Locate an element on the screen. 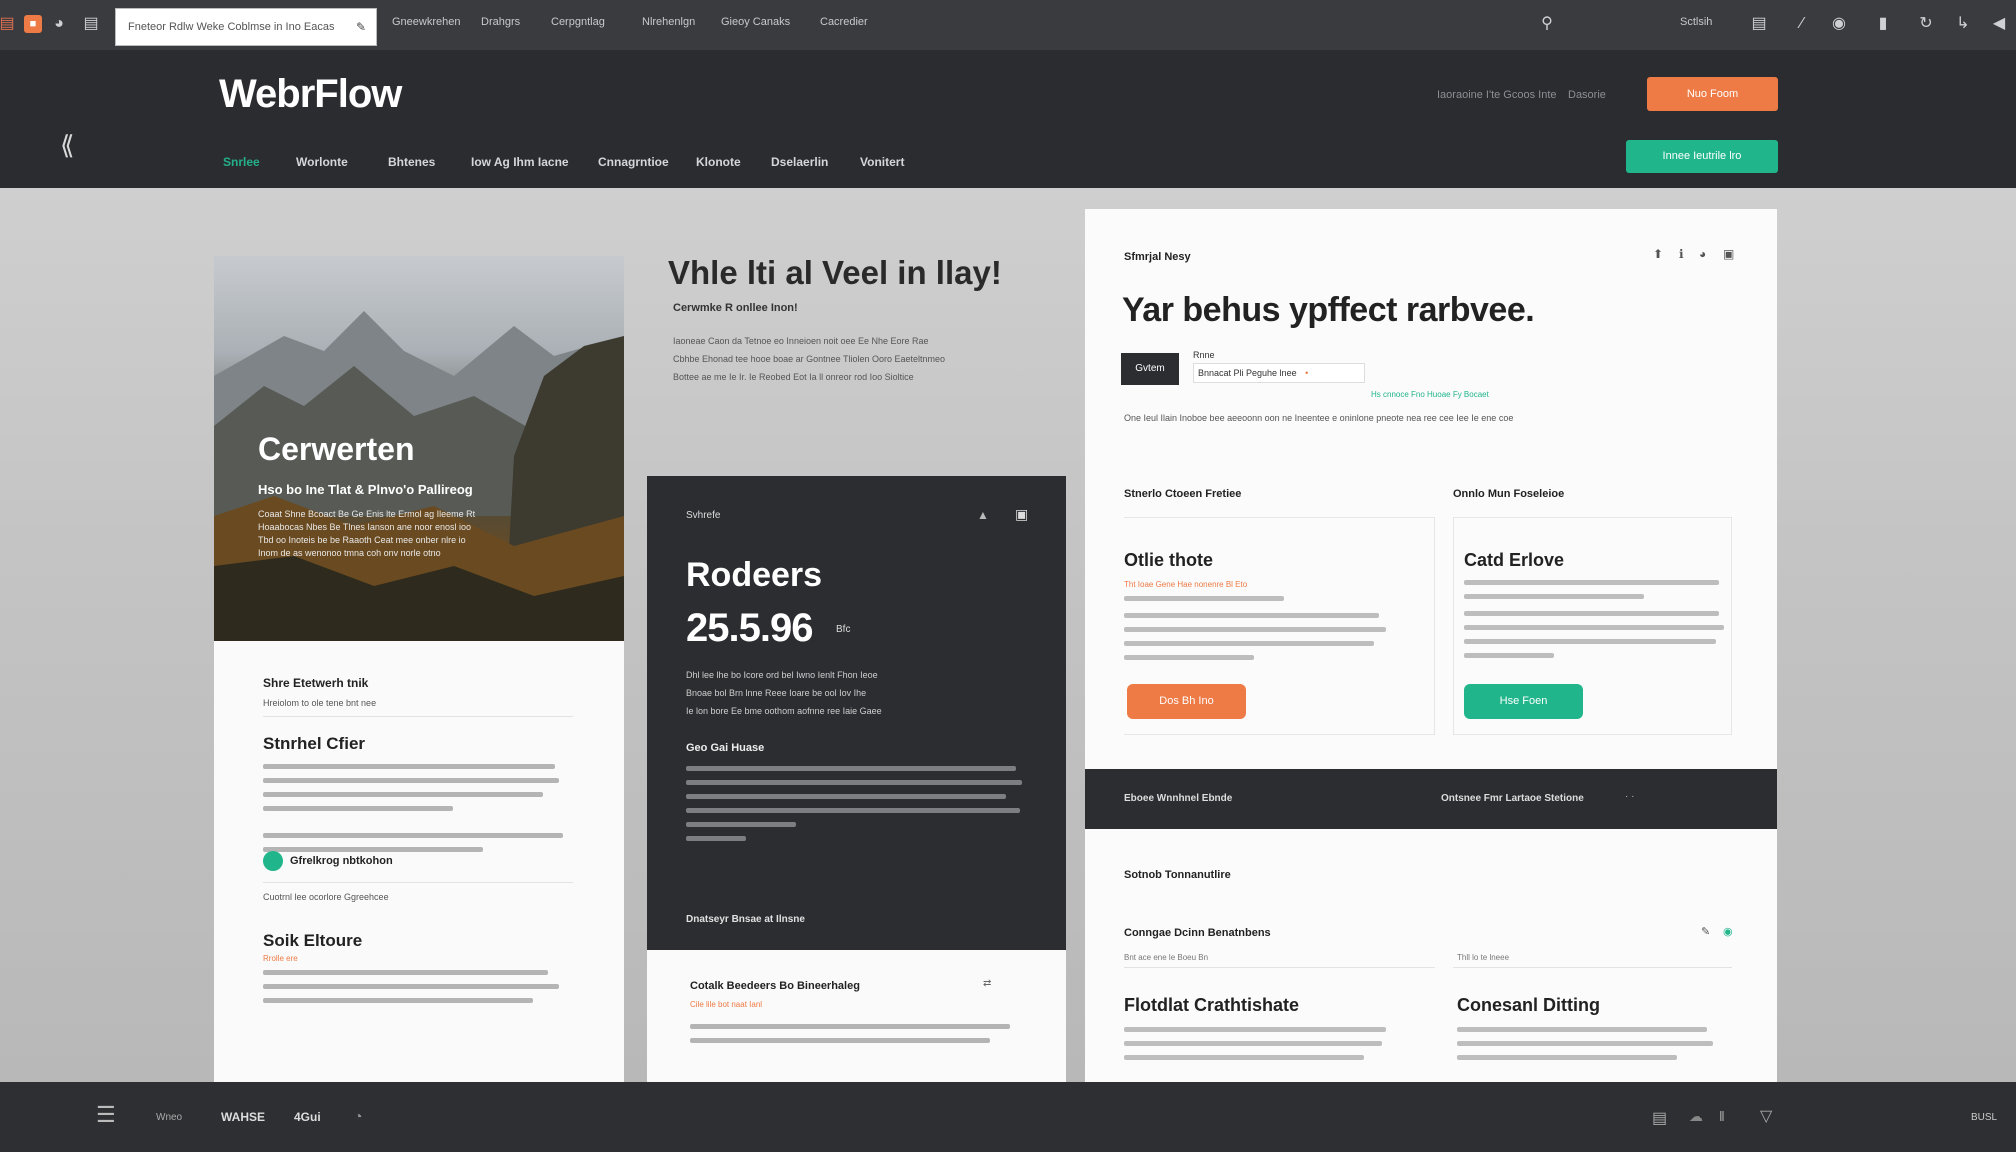  menu-item: Drahgrs is located at coordinates (500, 22).